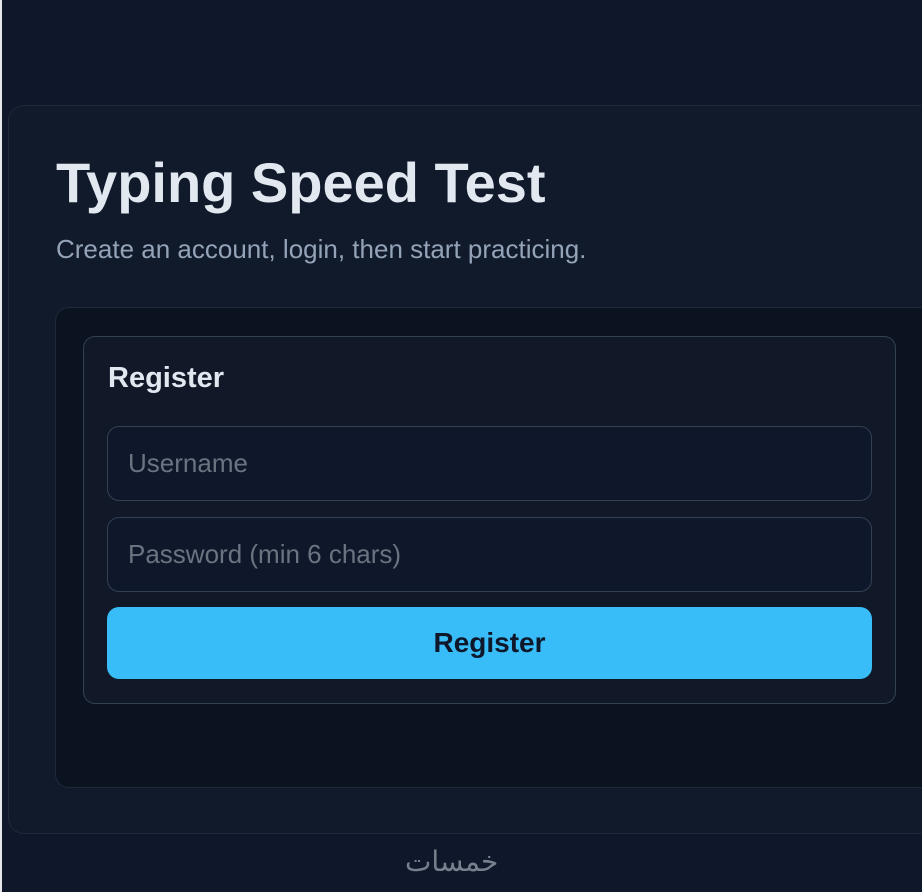  What do you see at coordinates (301, 182) in the screenshot?
I see `page-title: Typing Speed Test` at bounding box center [301, 182].